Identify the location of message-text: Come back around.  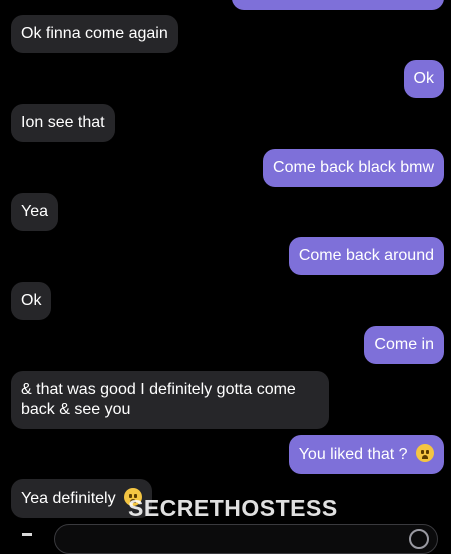
(366, 255).